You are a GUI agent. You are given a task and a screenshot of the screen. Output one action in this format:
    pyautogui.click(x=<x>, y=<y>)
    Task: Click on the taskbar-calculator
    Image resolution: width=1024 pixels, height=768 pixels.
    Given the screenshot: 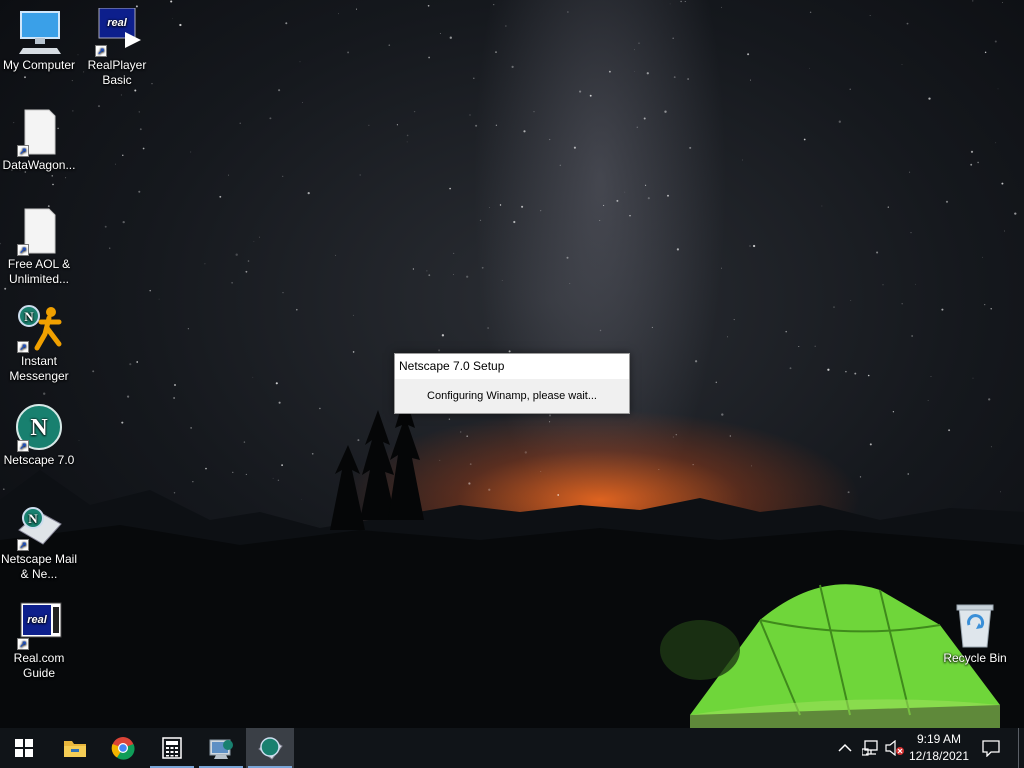 What is the action you would take?
    pyautogui.click(x=172, y=748)
    